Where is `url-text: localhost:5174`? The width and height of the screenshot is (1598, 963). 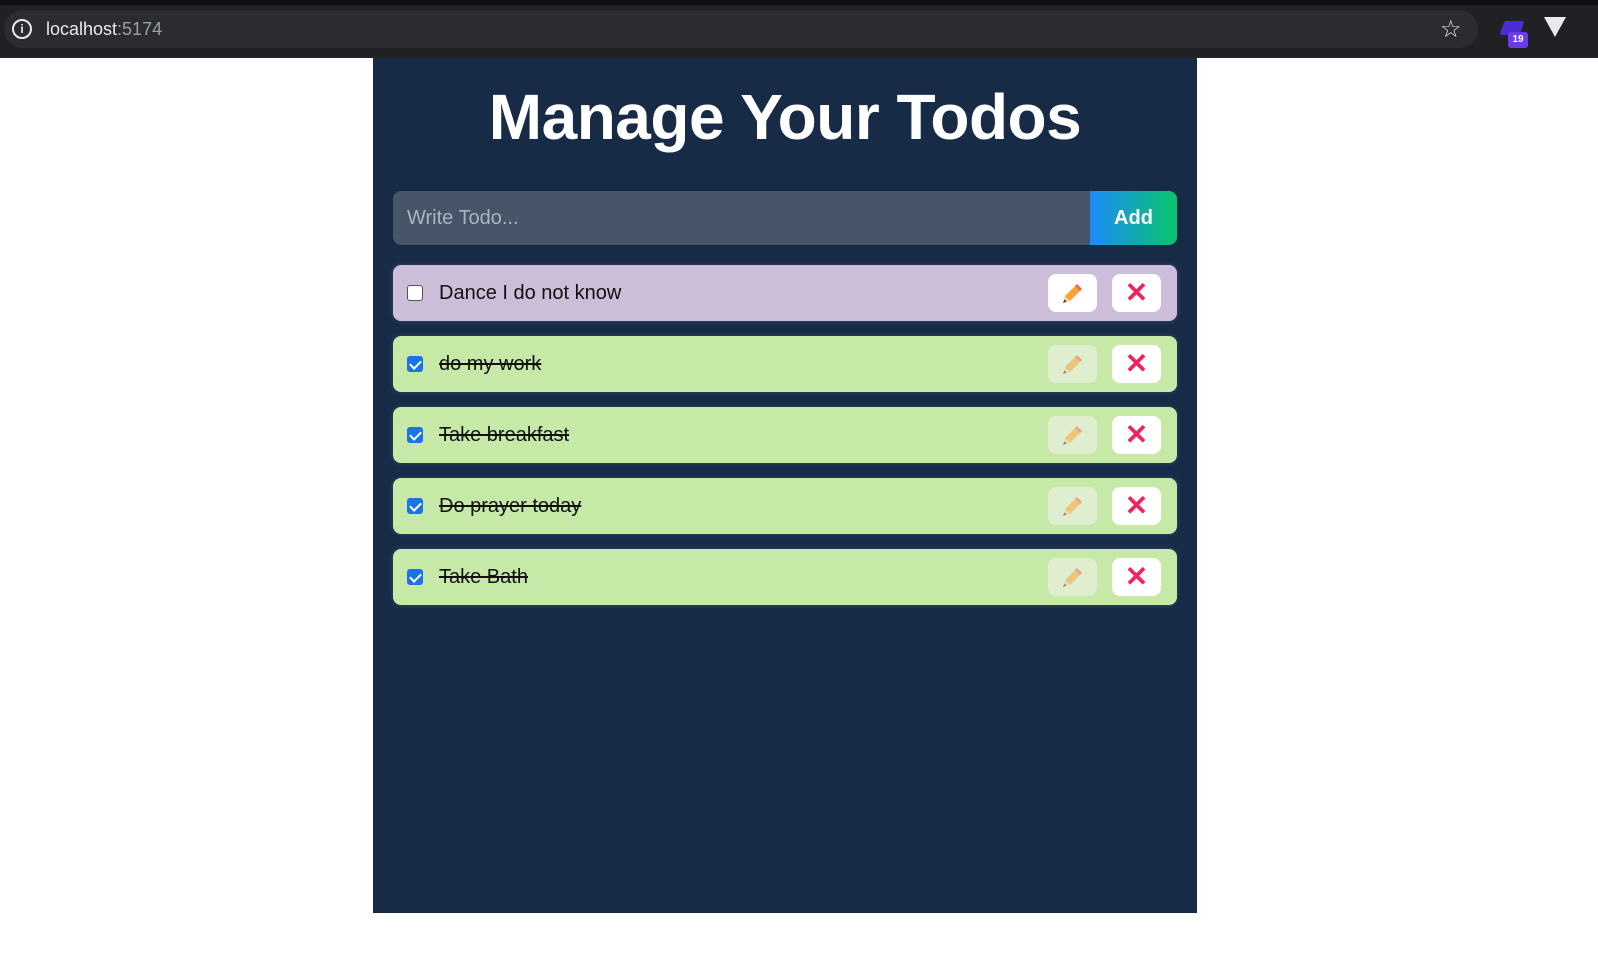 url-text: localhost:5174 is located at coordinates (104, 29).